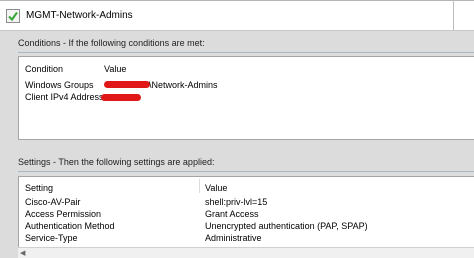 The width and height of the screenshot is (474, 258). What do you see at coordinates (246, 52) in the screenshot?
I see `conditions-divider` at bounding box center [246, 52].